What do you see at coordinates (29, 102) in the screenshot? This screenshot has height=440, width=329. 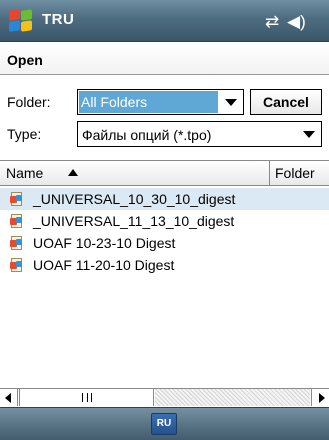 I see `folder-label: Folder:` at bounding box center [29, 102].